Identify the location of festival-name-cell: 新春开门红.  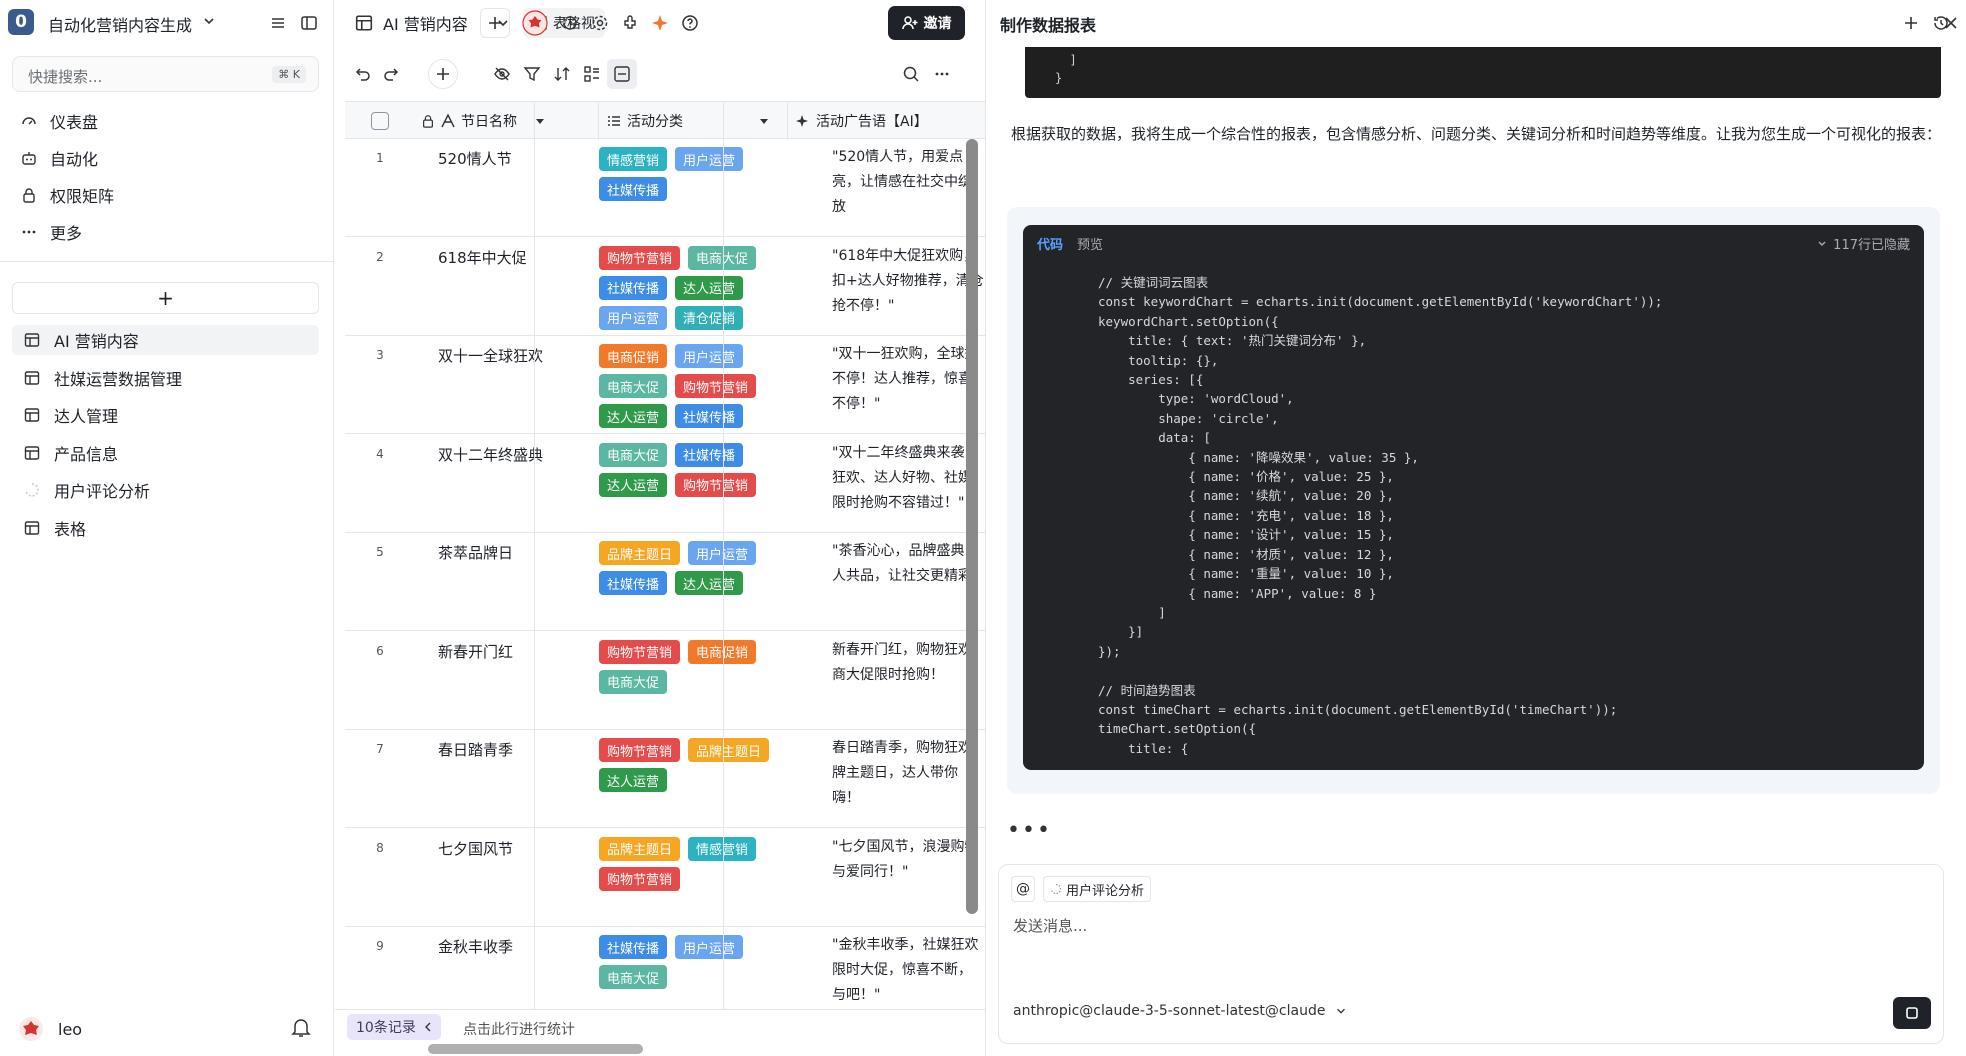
(475, 651).